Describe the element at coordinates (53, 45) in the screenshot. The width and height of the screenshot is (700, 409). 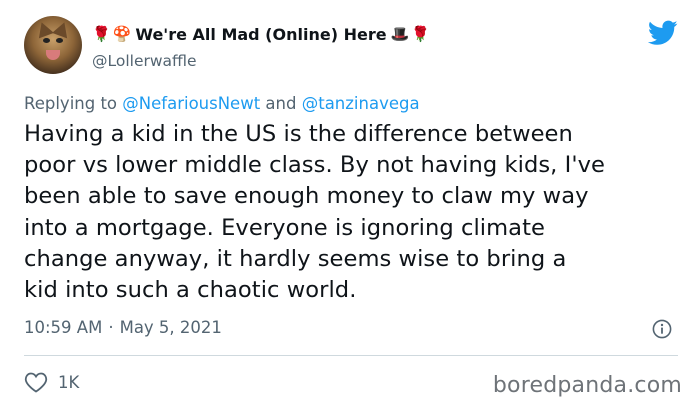
I see `author-avatar` at that location.